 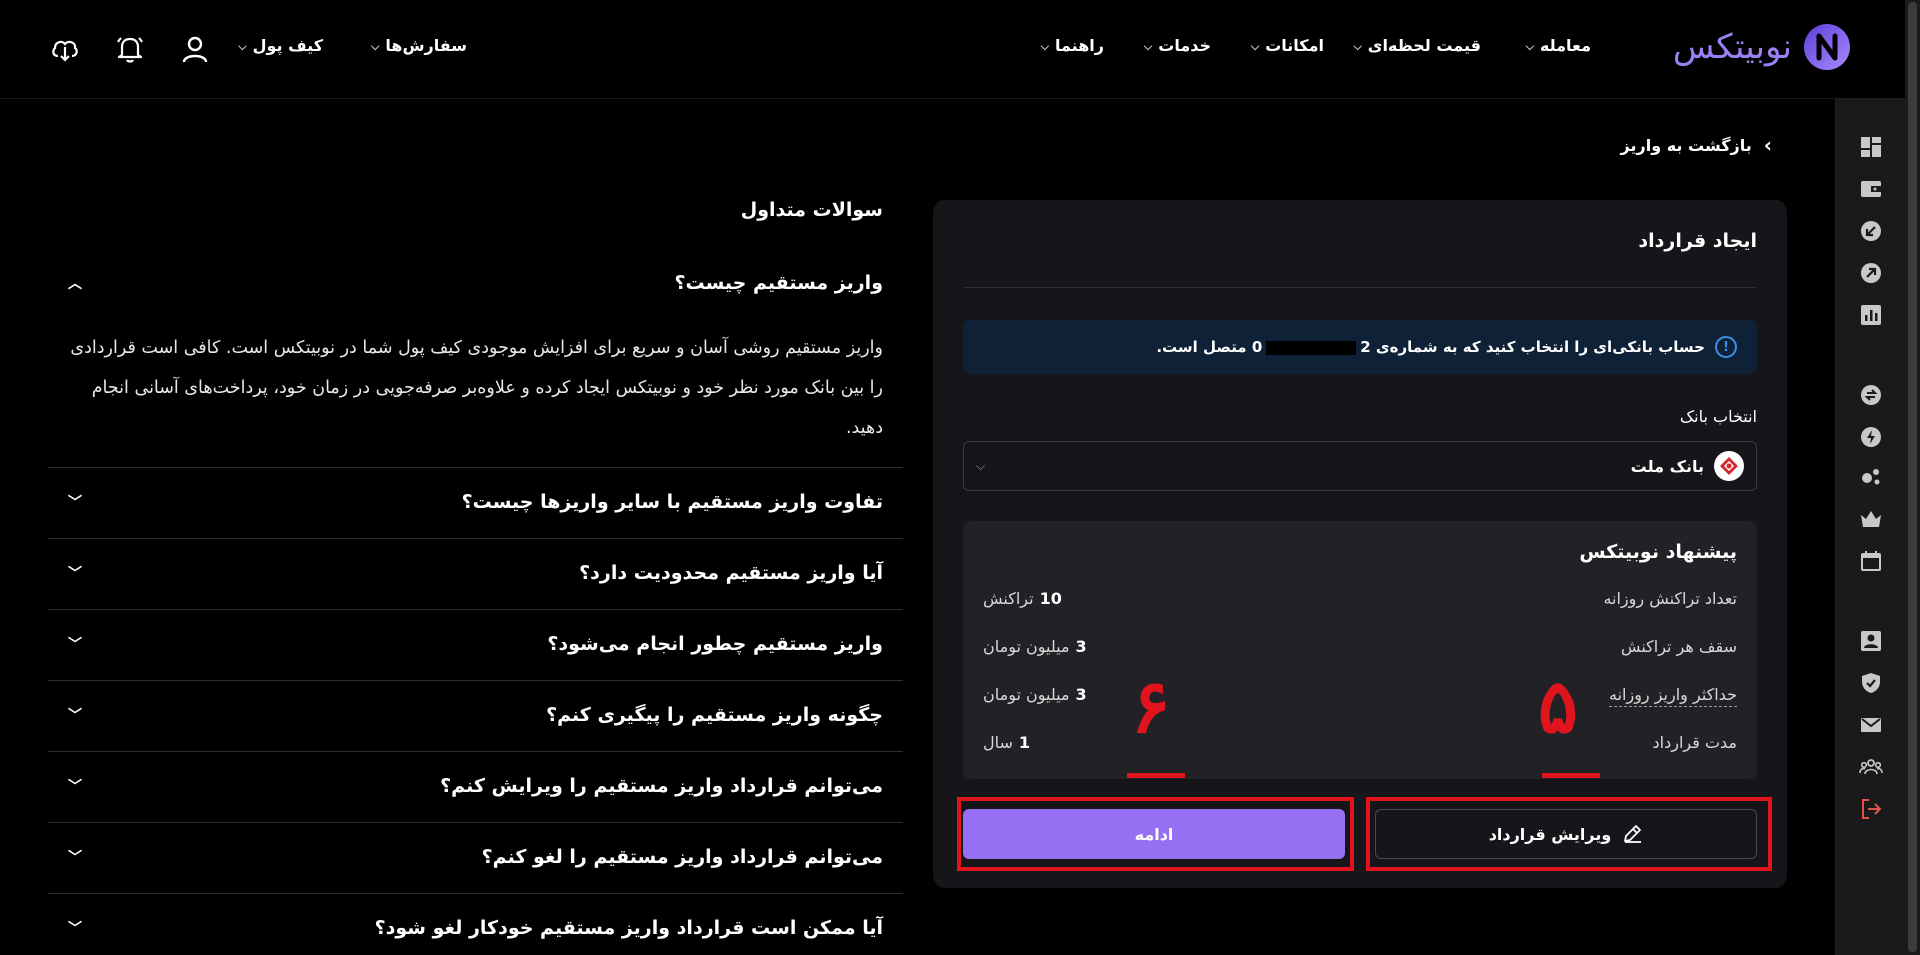 What do you see at coordinates (672, 502) in the screenshot?
I see `faq-question: تفاوت واریز مستقیم با سایر واریزها چیست؟` at bounding box center [672, 502].